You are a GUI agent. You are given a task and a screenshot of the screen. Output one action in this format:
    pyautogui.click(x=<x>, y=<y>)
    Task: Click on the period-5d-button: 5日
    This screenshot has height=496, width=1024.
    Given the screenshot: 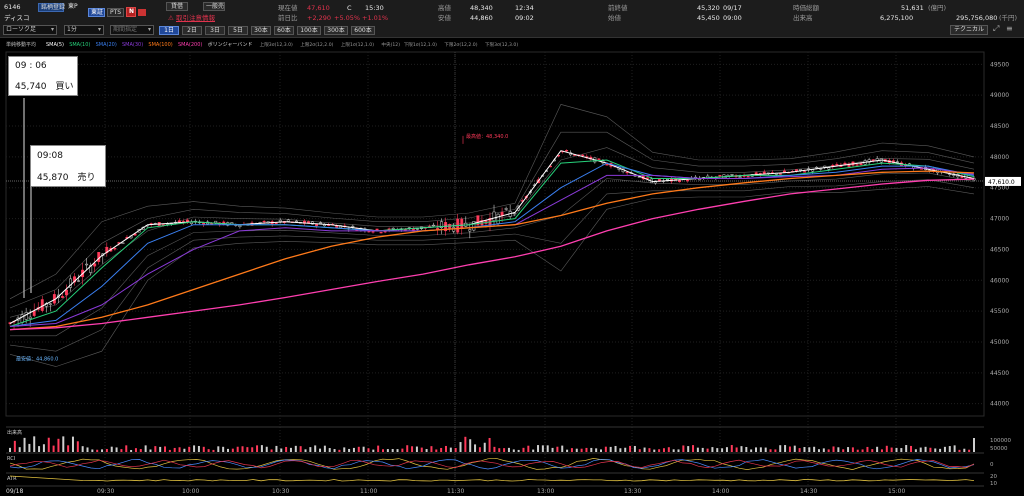 What is the action you would take?
    pyautogui.click(x=238, y=30)
    